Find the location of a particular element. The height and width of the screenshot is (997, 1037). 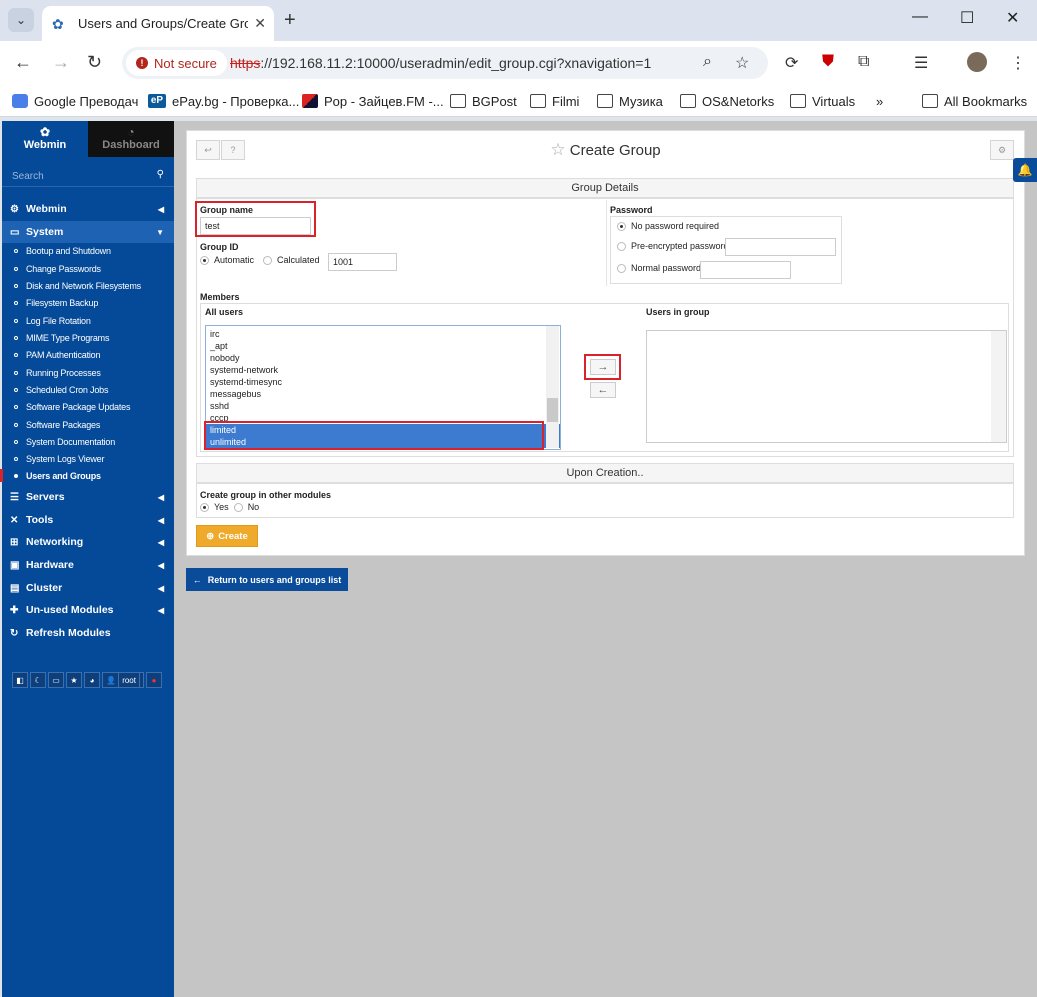

extension-sync-icon: ⟳ is located at coordinates (791, 63).